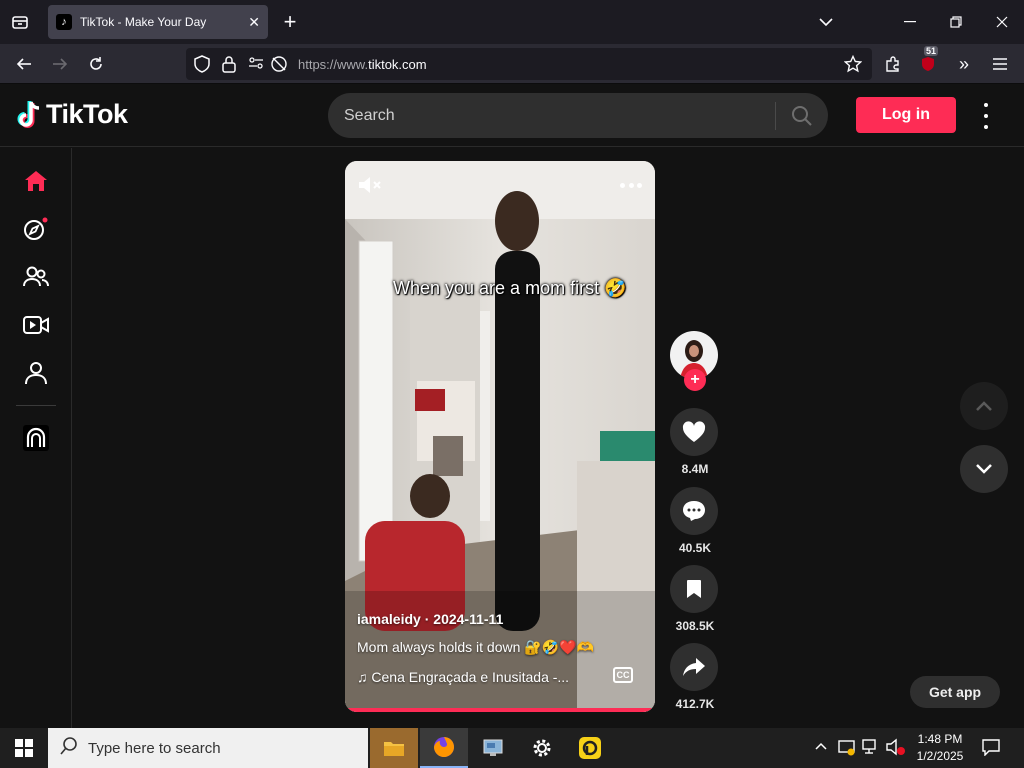  I want to click on like-count: 8.4M, so click(695, 469).